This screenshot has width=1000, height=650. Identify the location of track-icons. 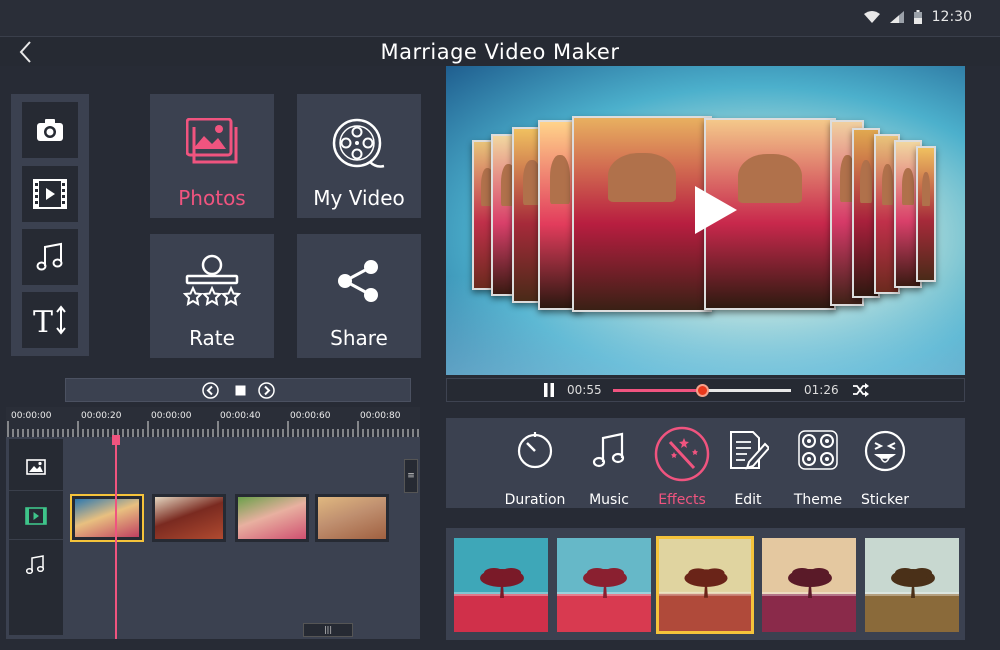
(36, 537).